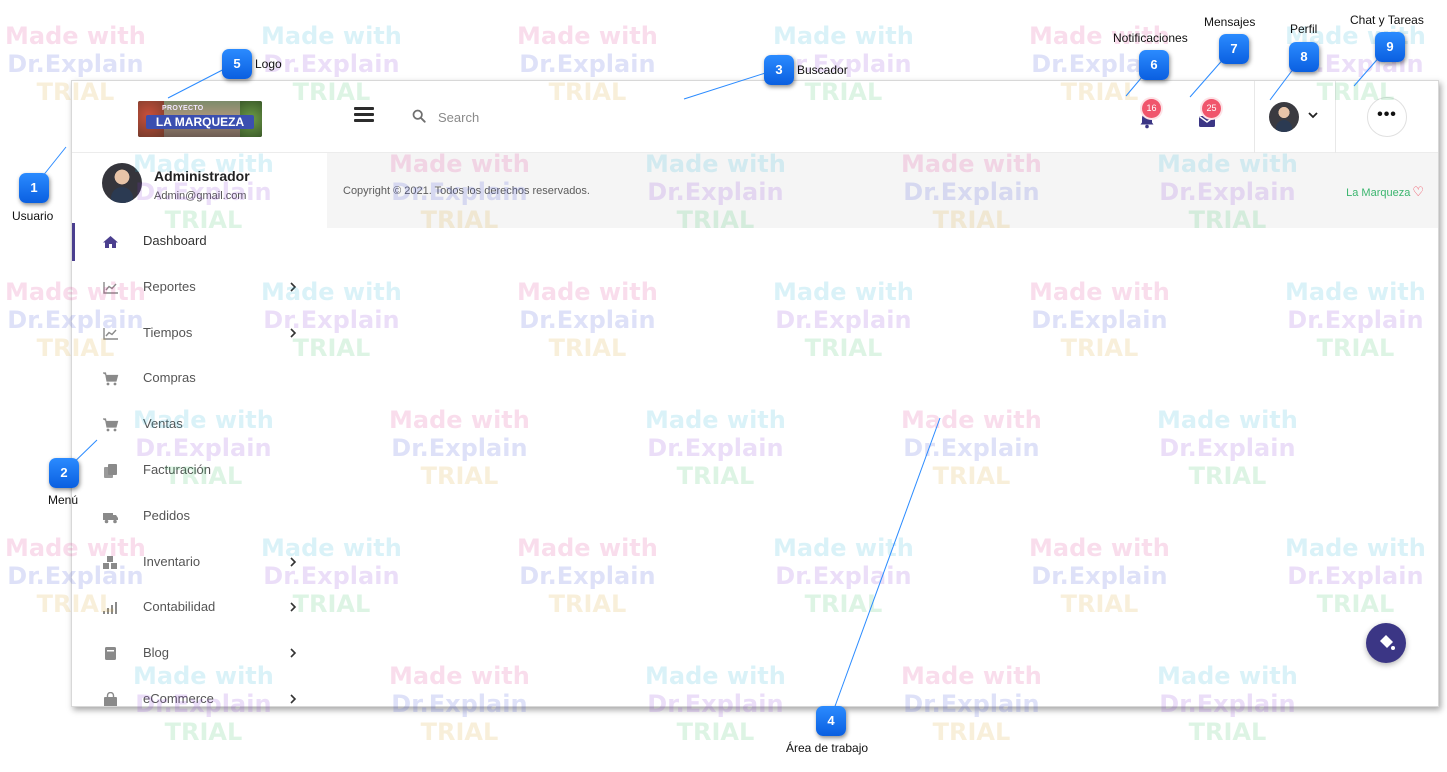  What do you see at coordinates (268, 64) in the screenshot?
I see `callout-label-logo: Logo` at bounding box center [268, 64].